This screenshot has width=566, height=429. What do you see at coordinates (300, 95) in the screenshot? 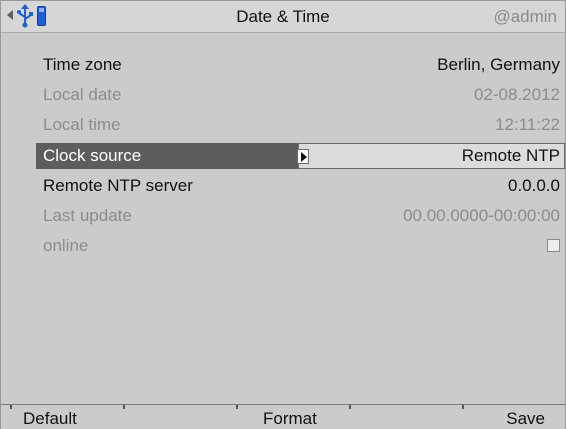
I see `row-local-date: Local date 02-08.2012` at bounding box center [300, 95].